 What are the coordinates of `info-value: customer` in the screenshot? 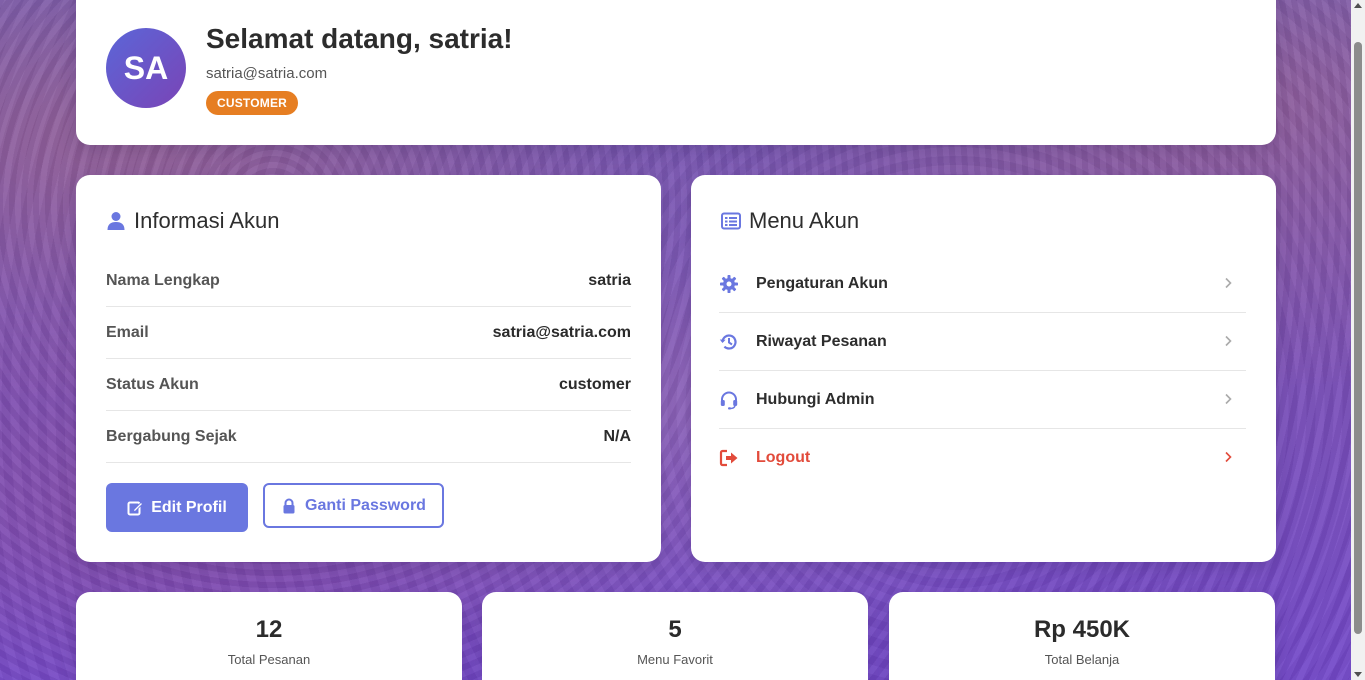 It's located at (594, 384).